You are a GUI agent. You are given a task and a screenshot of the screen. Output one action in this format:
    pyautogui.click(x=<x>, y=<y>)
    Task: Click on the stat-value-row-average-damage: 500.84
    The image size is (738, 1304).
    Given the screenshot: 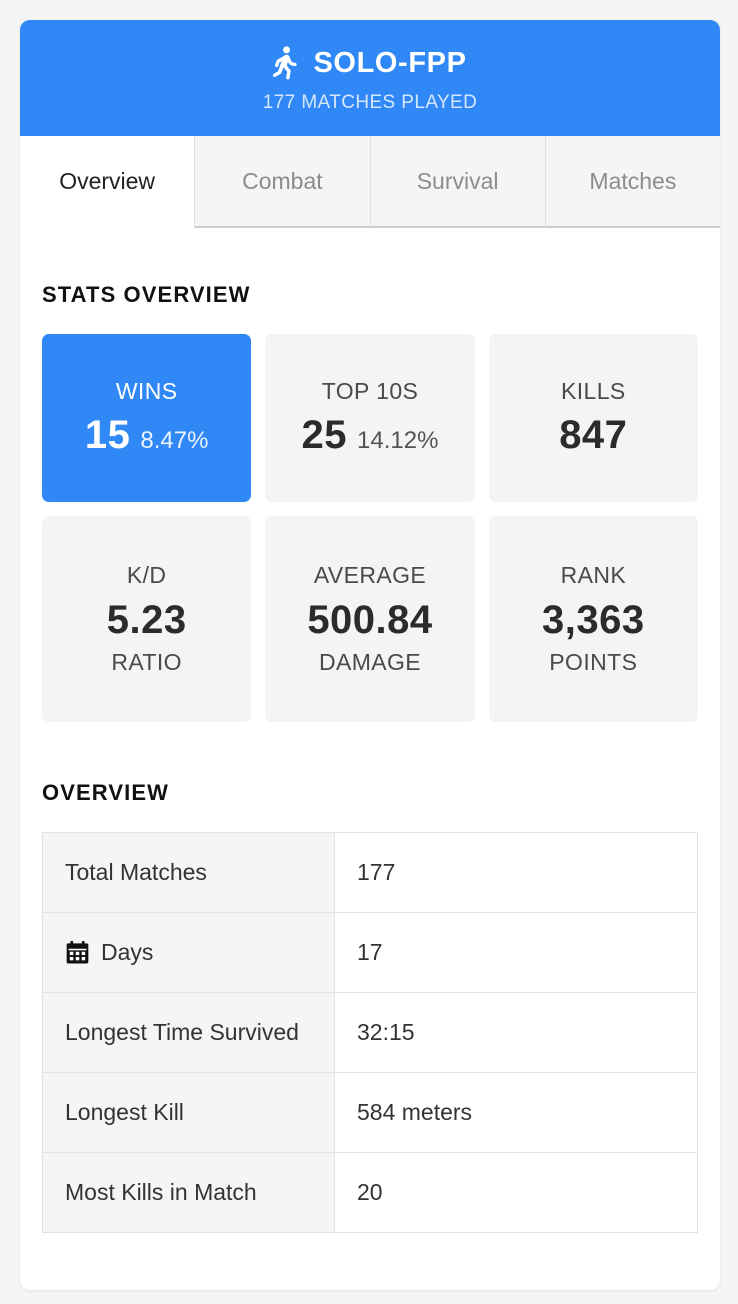 What is the action you would take?
    pyautogui.click(x=369, y=620)
    